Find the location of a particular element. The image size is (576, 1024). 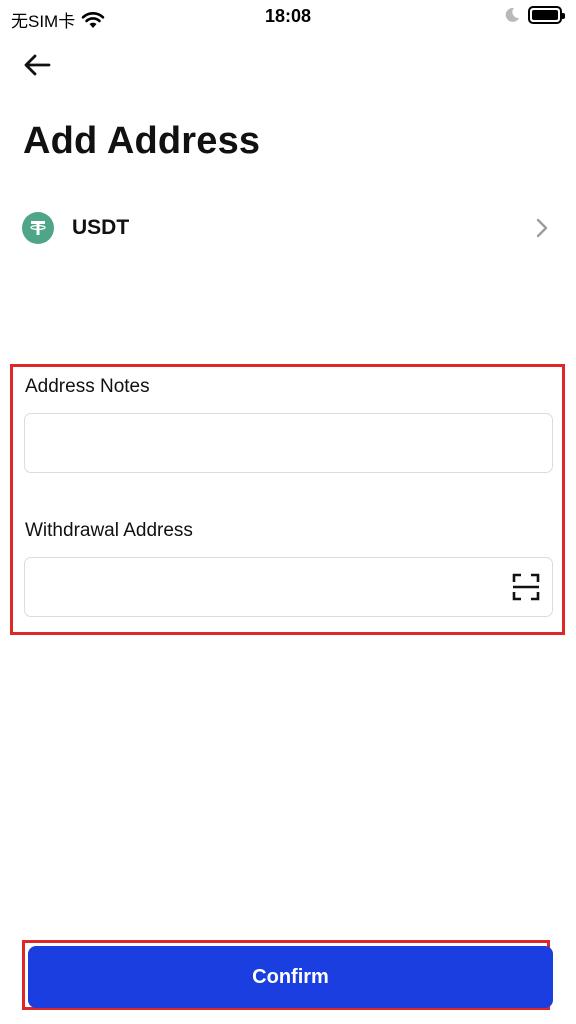

coin-label: USDT is located at coordinates (101, 227).